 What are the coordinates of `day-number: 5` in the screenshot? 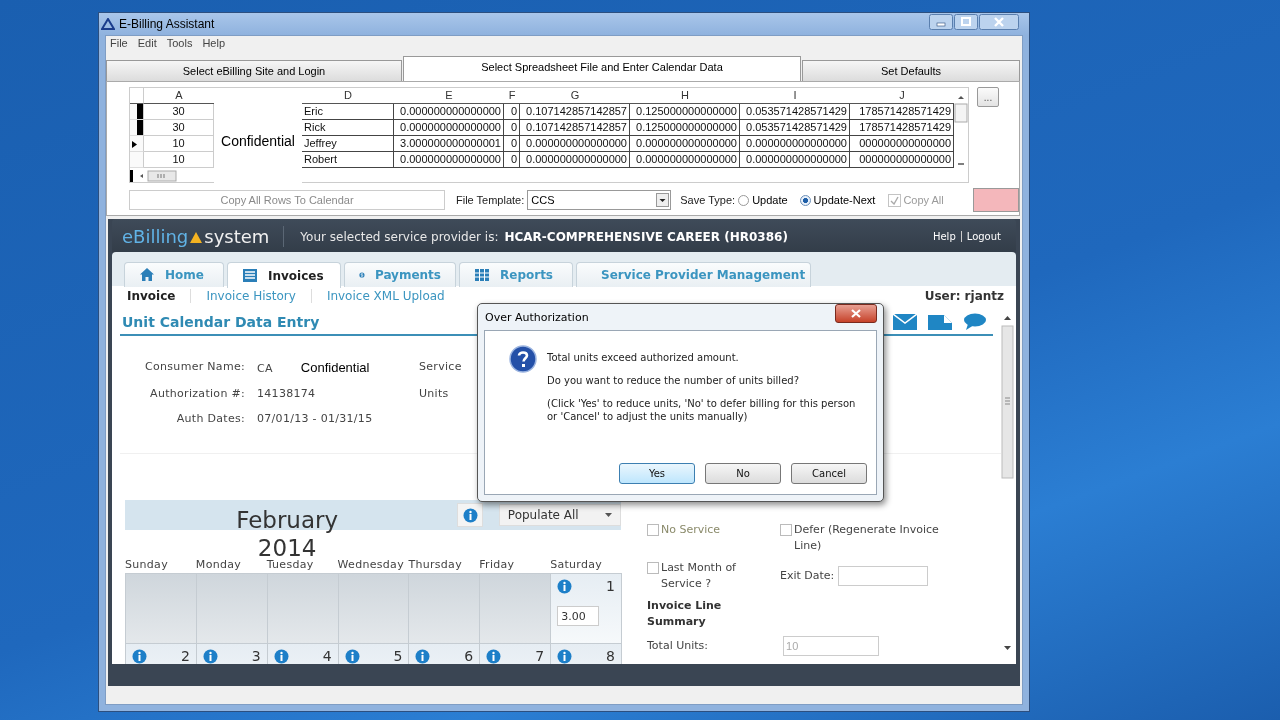 It's located at (398, 656).